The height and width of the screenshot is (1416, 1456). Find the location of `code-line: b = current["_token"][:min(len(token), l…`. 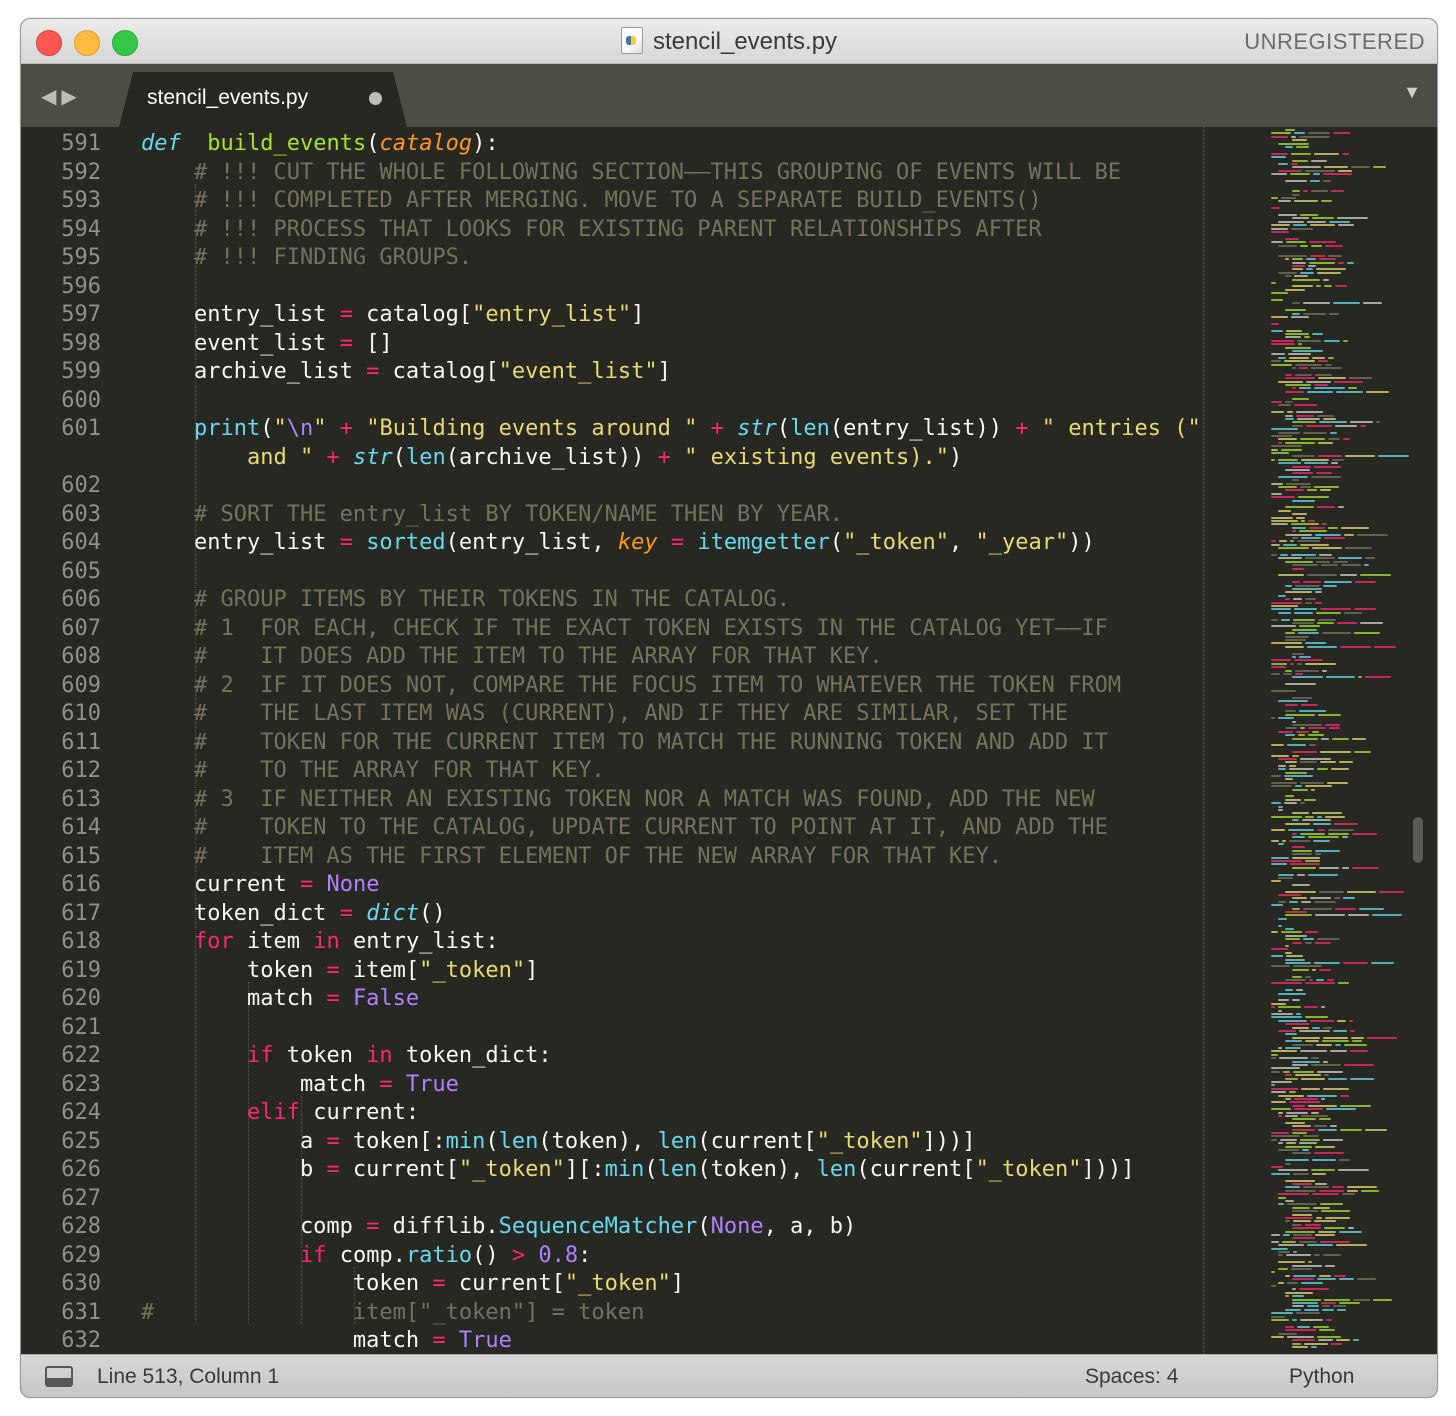

code-line: b = current["_token"][:min(len(token), l… is located at coordinates (638, 1170).